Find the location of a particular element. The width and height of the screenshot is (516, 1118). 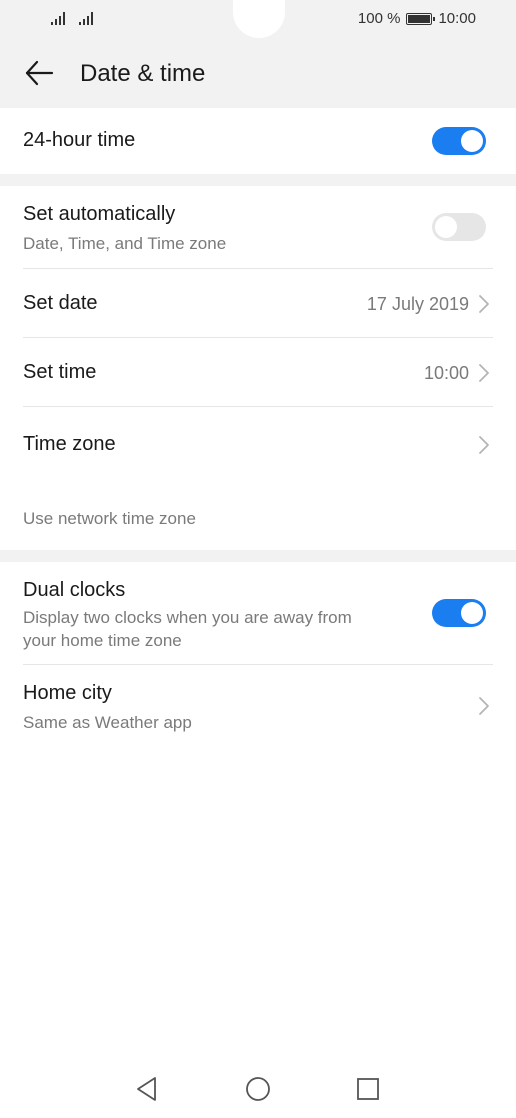

setting-label: 24-hour time is located at coordinates (79, 140).